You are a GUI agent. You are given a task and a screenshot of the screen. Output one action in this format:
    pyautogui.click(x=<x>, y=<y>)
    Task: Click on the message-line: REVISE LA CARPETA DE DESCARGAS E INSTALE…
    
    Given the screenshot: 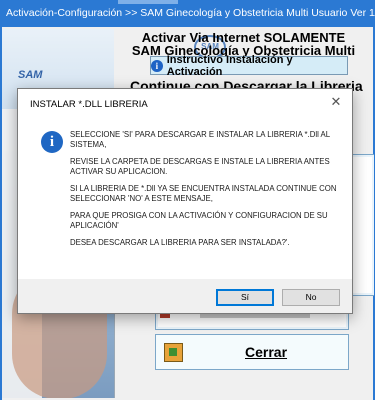 What is the action you would take?
    pyautogui.click(x=200, y=166)
    